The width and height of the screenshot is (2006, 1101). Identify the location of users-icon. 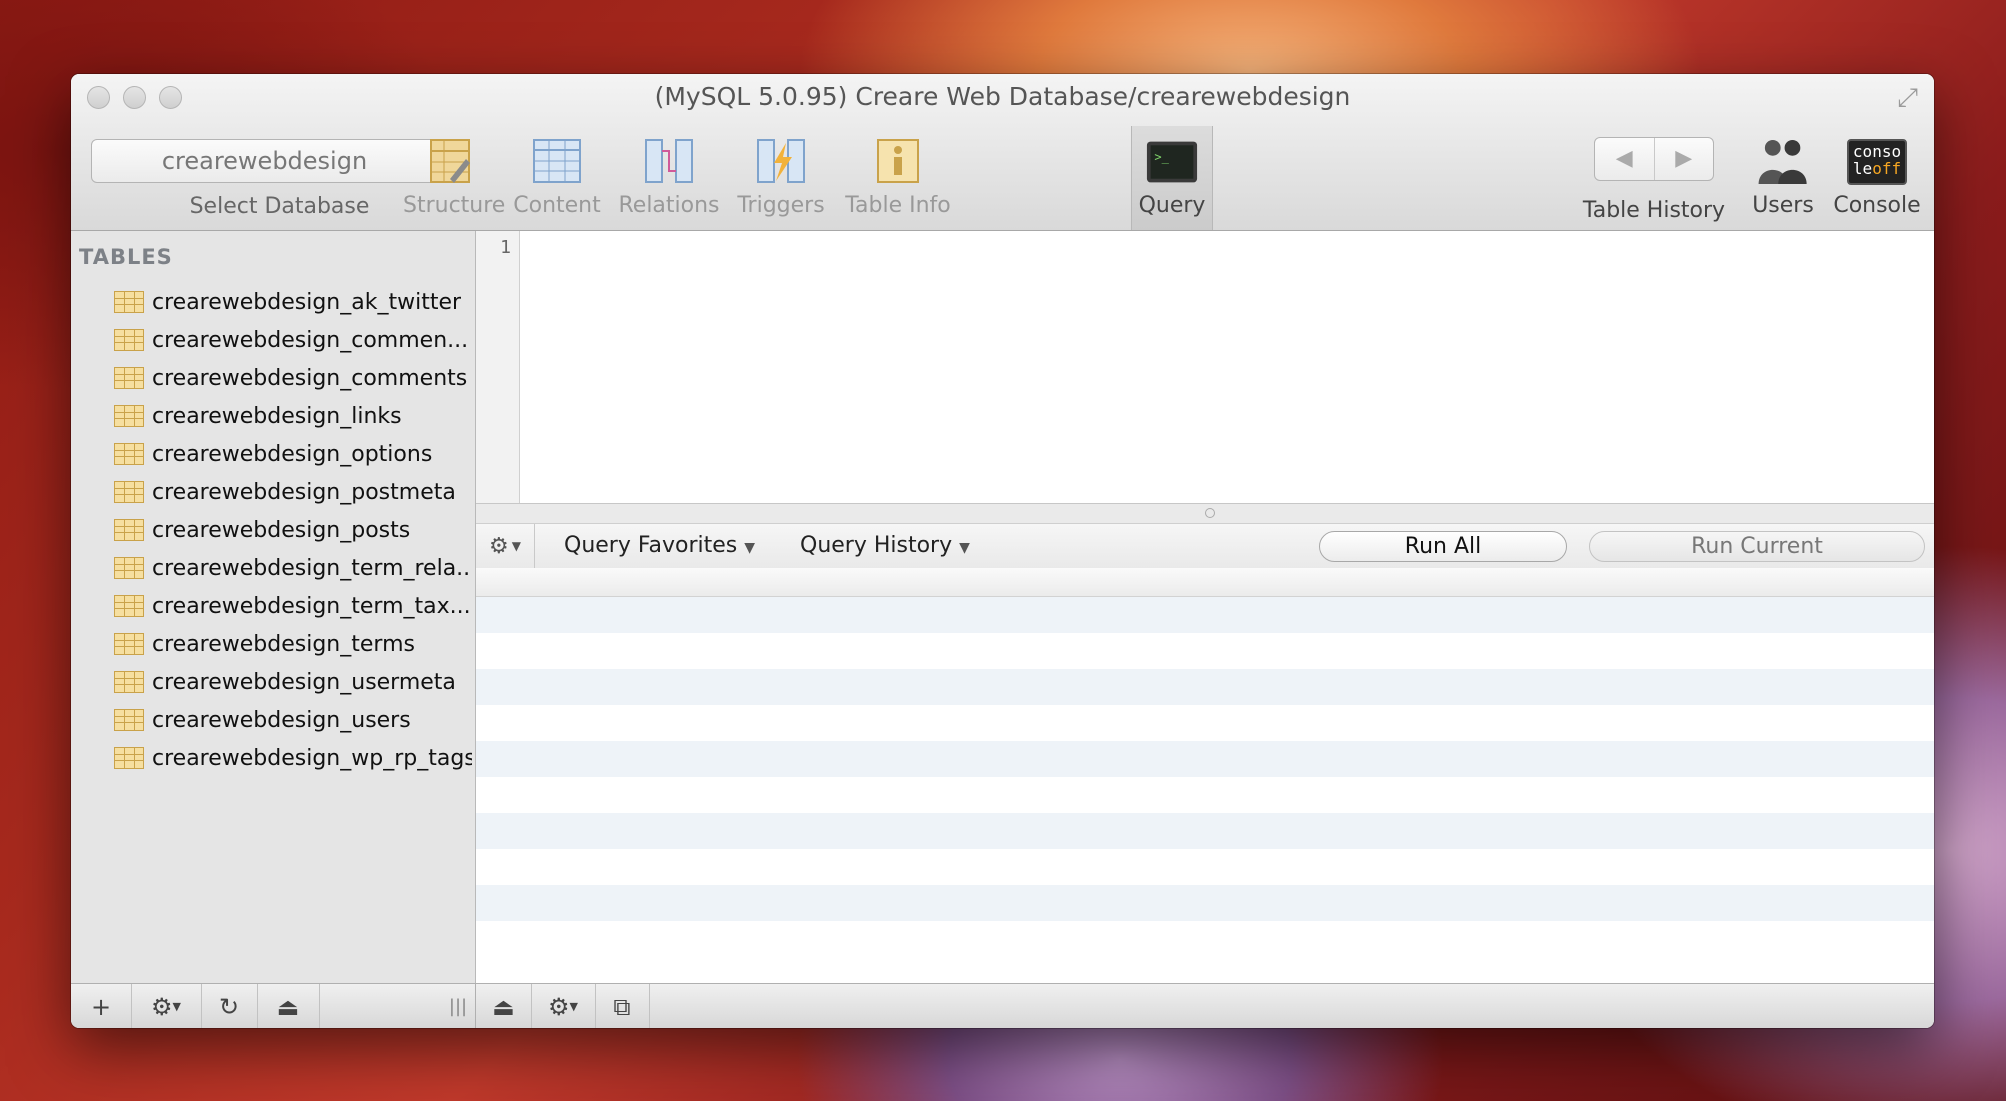
(1783, 162).